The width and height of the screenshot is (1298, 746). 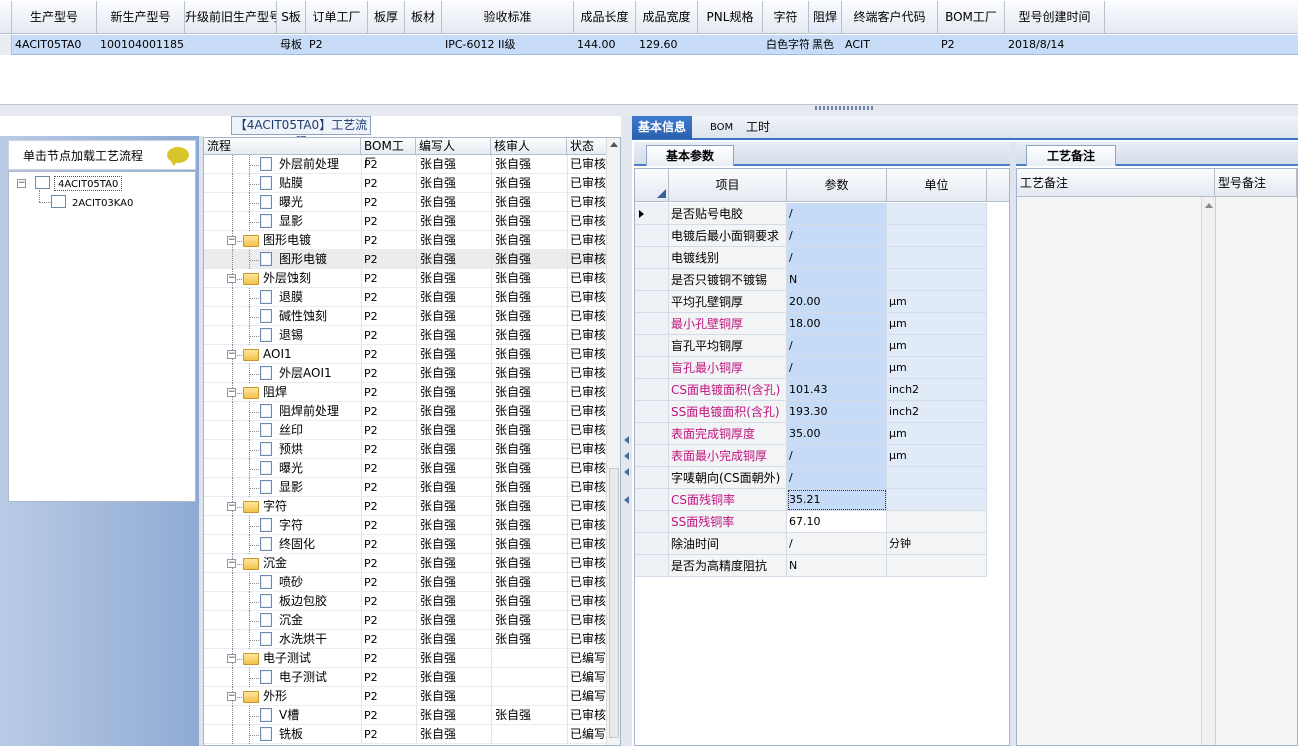 What do you see at coordinates (406, 563) in the screenshot?
I see `process-row: − 沉金 P2 张自强 张自强 已审核` at bounding box center [406, 563].